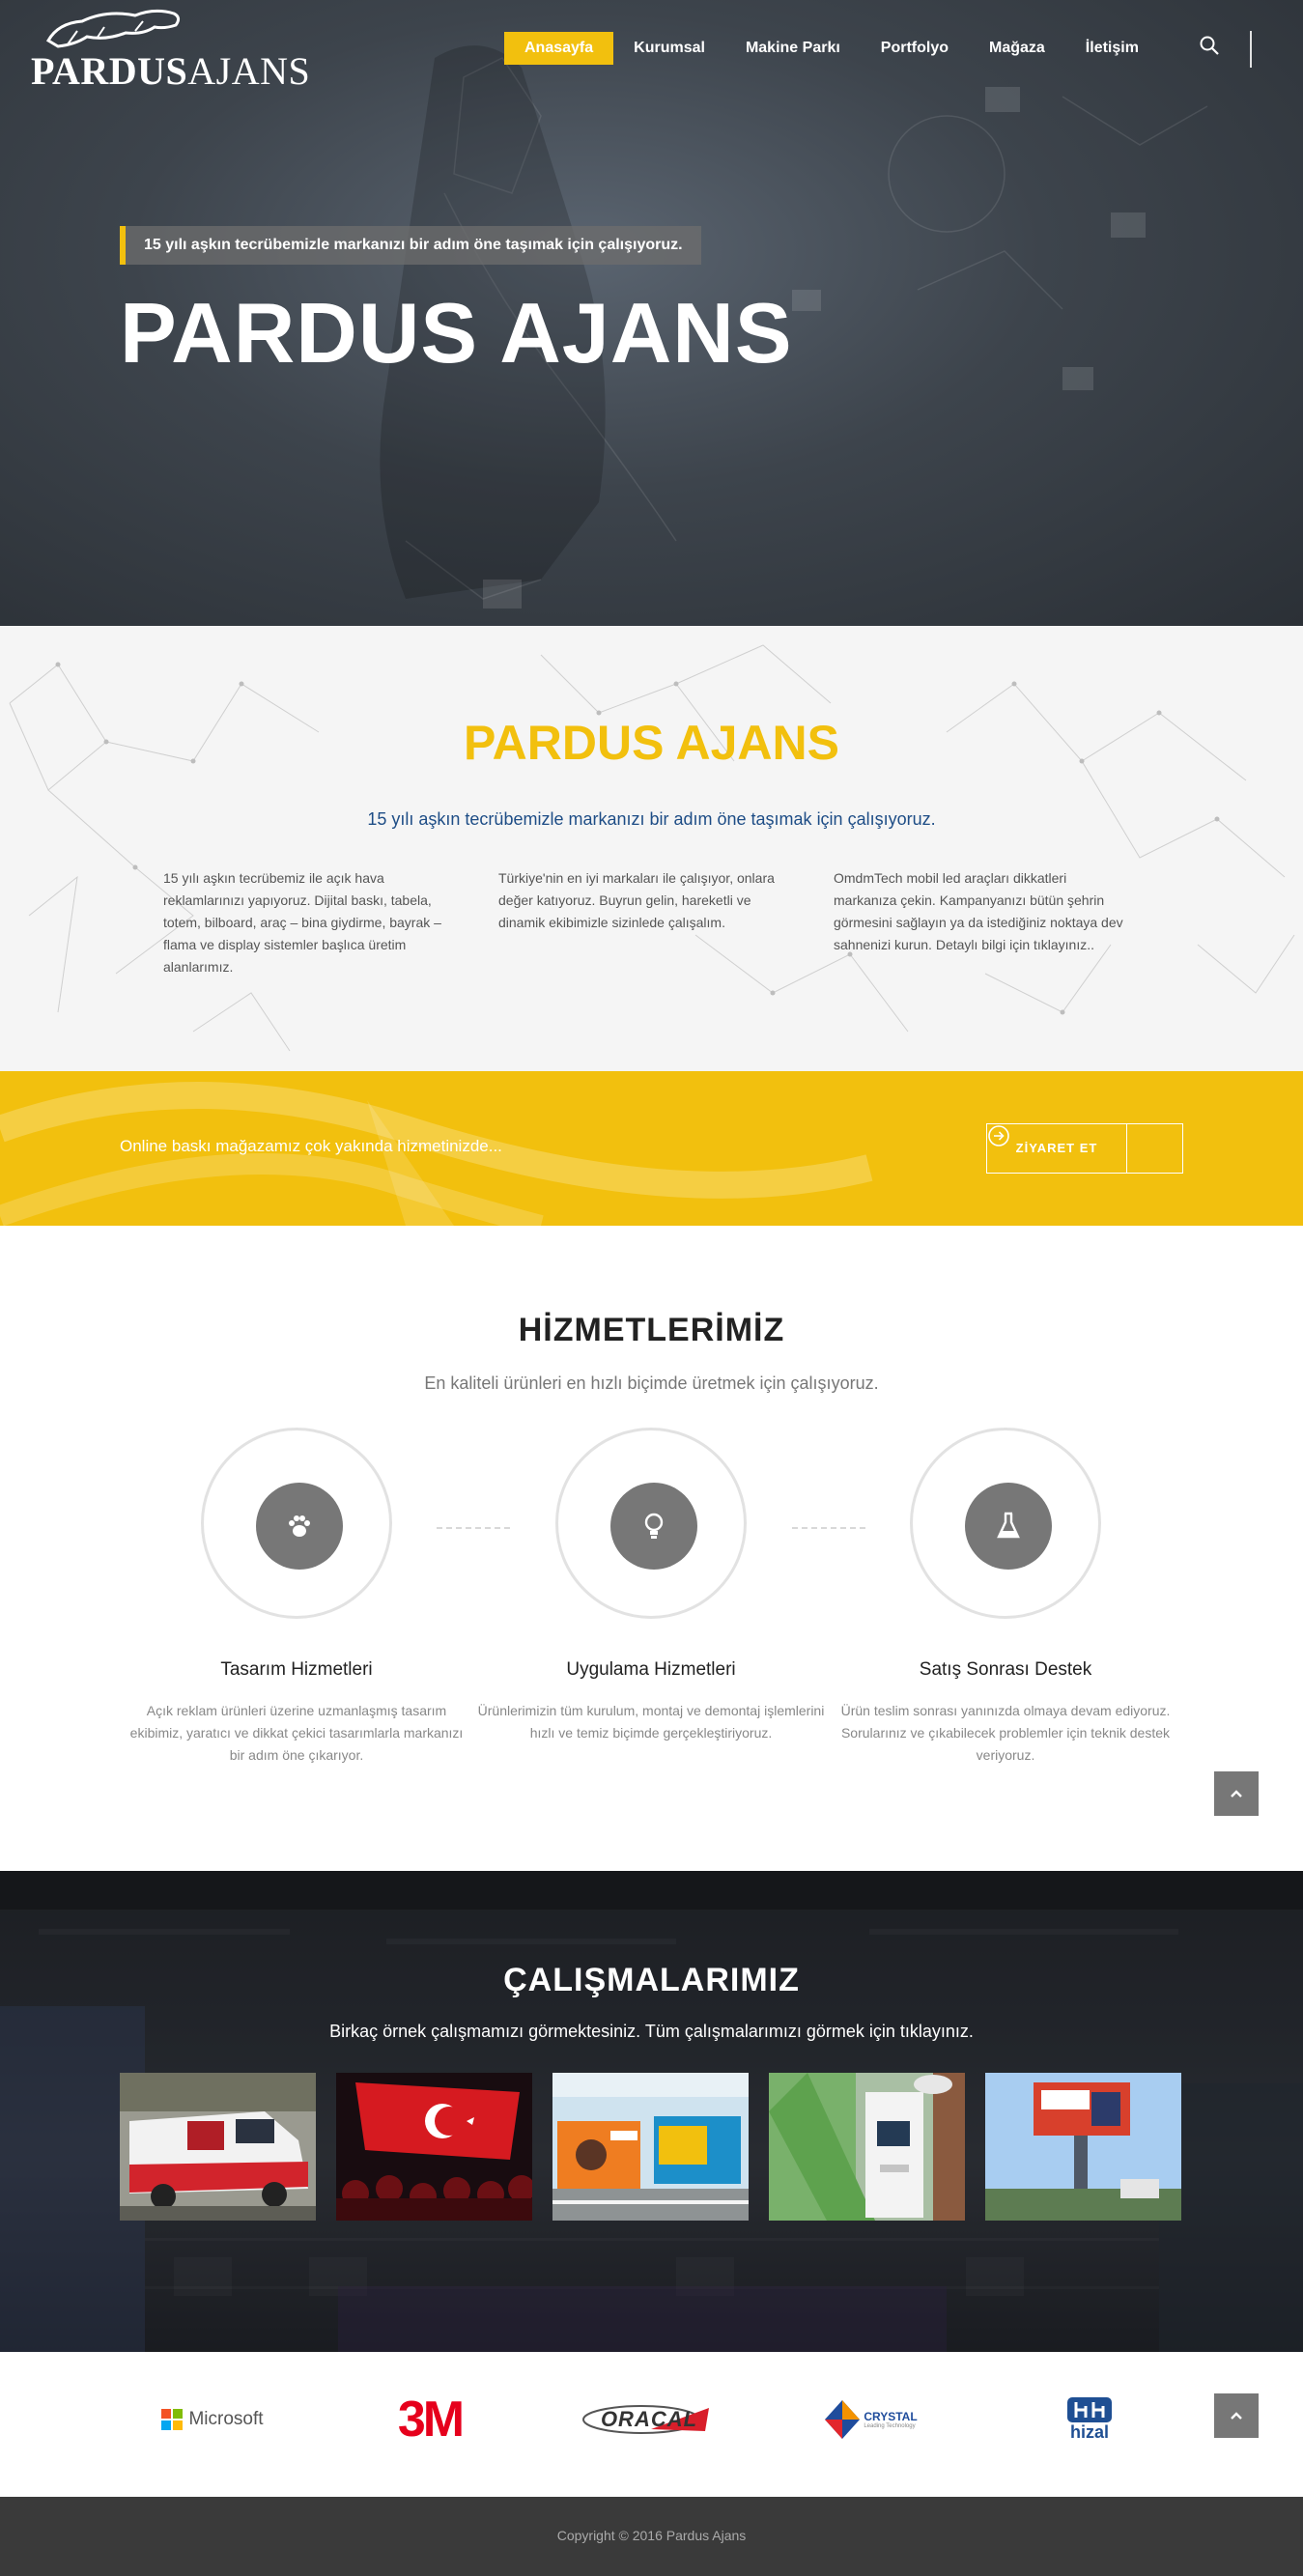 This screenshot has width=1303, height=2576. I want to click on lightbulb-icon, so click(654, 1526).